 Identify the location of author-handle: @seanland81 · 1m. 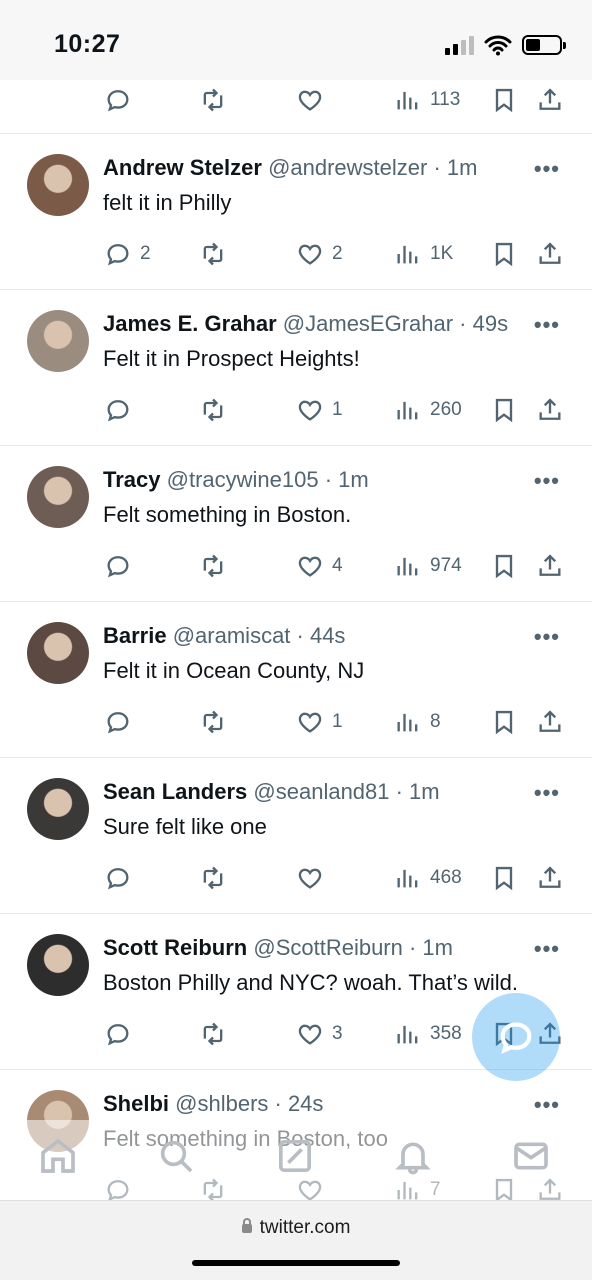
(346, 791).